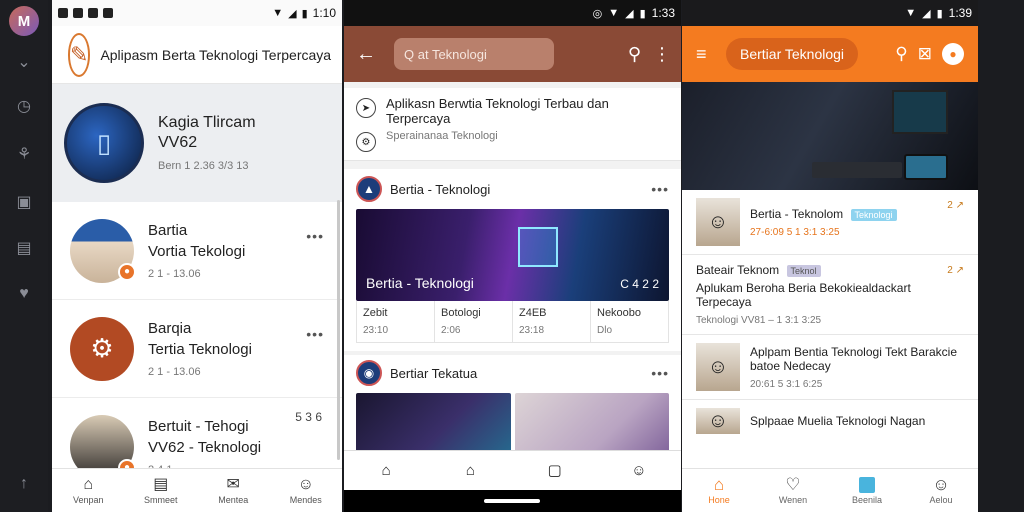 This screenshot has height=512, width=1024. Describe the element at coordinates (200, 349) in the screenshot. I see `item-subtitle: Tertia Teknologi` at that location.